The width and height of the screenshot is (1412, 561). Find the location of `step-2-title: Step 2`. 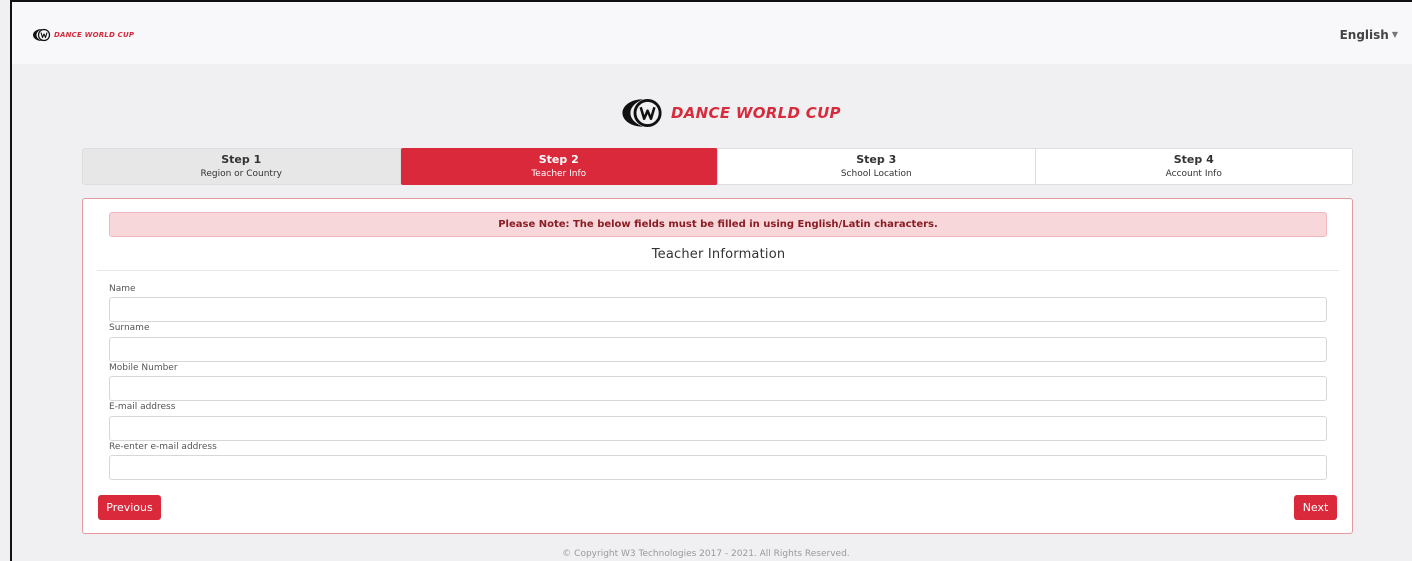

step-2-title: Step 2 is located at coordinates (558, 159).